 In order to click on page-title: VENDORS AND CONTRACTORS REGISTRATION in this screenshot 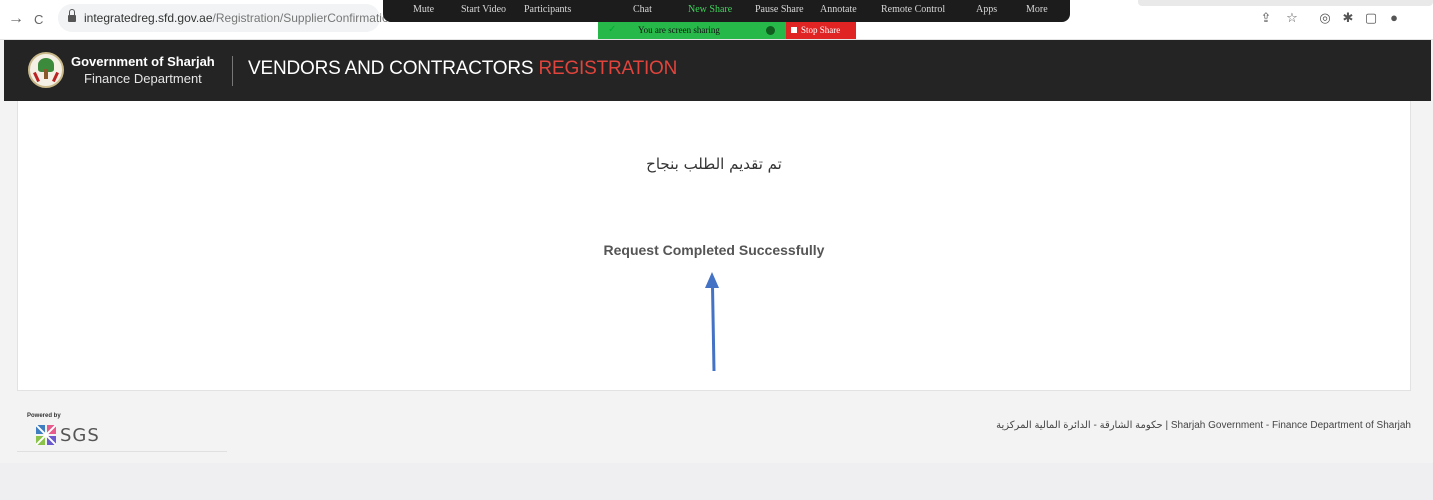, I will do `click(462, 69)`.